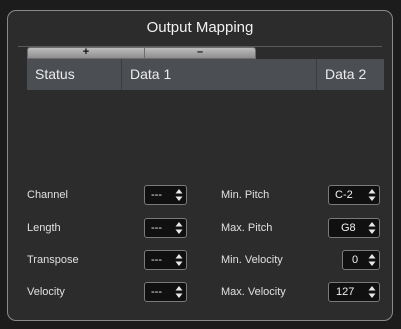  I want to click on column-header-data-2: Data 2, so click(350, 74).